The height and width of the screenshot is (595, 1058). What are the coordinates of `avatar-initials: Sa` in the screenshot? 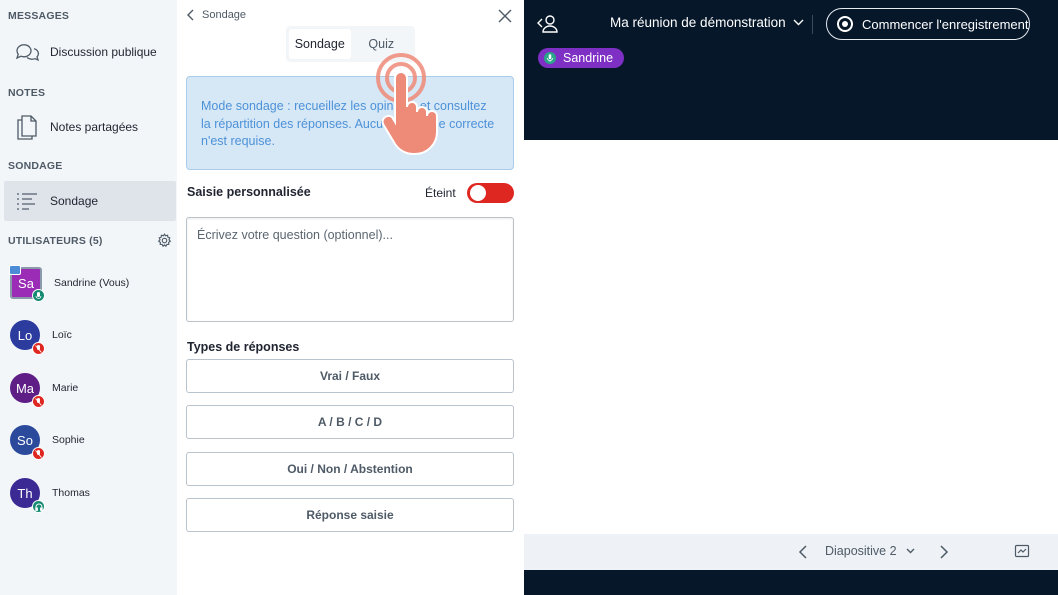 It's located at (26, 283).